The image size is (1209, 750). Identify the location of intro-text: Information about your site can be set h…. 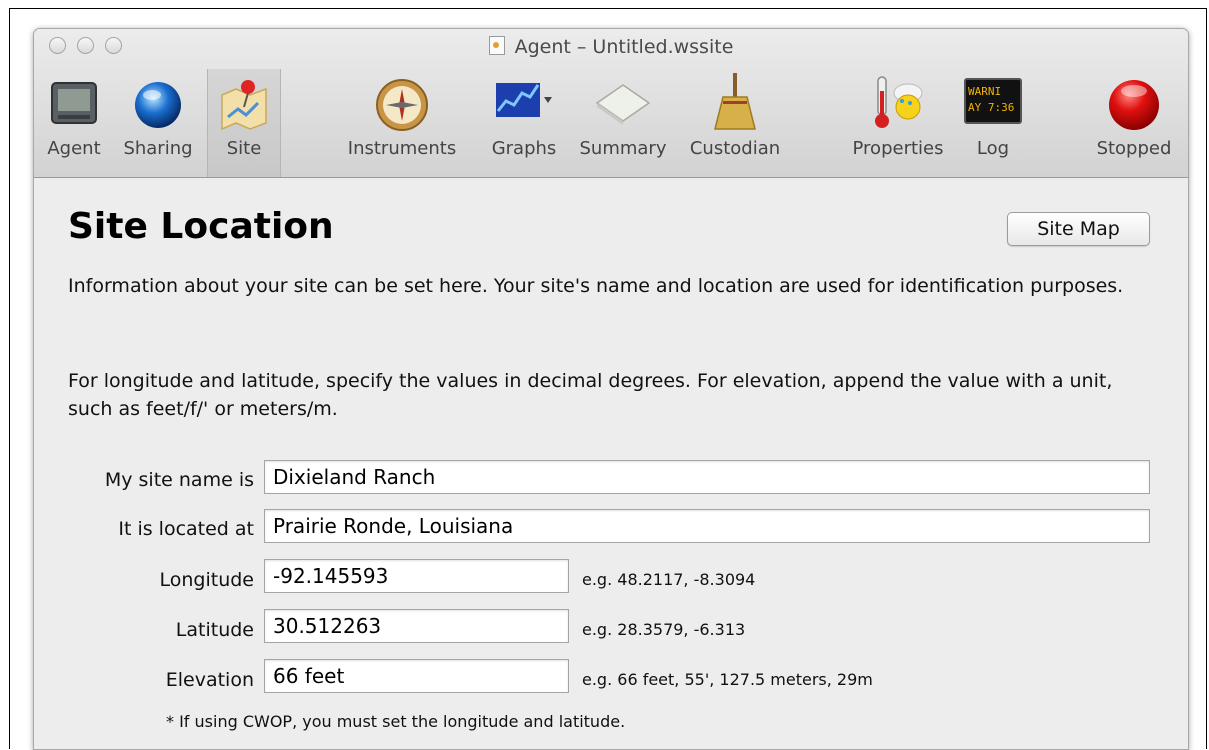
(596, 286).